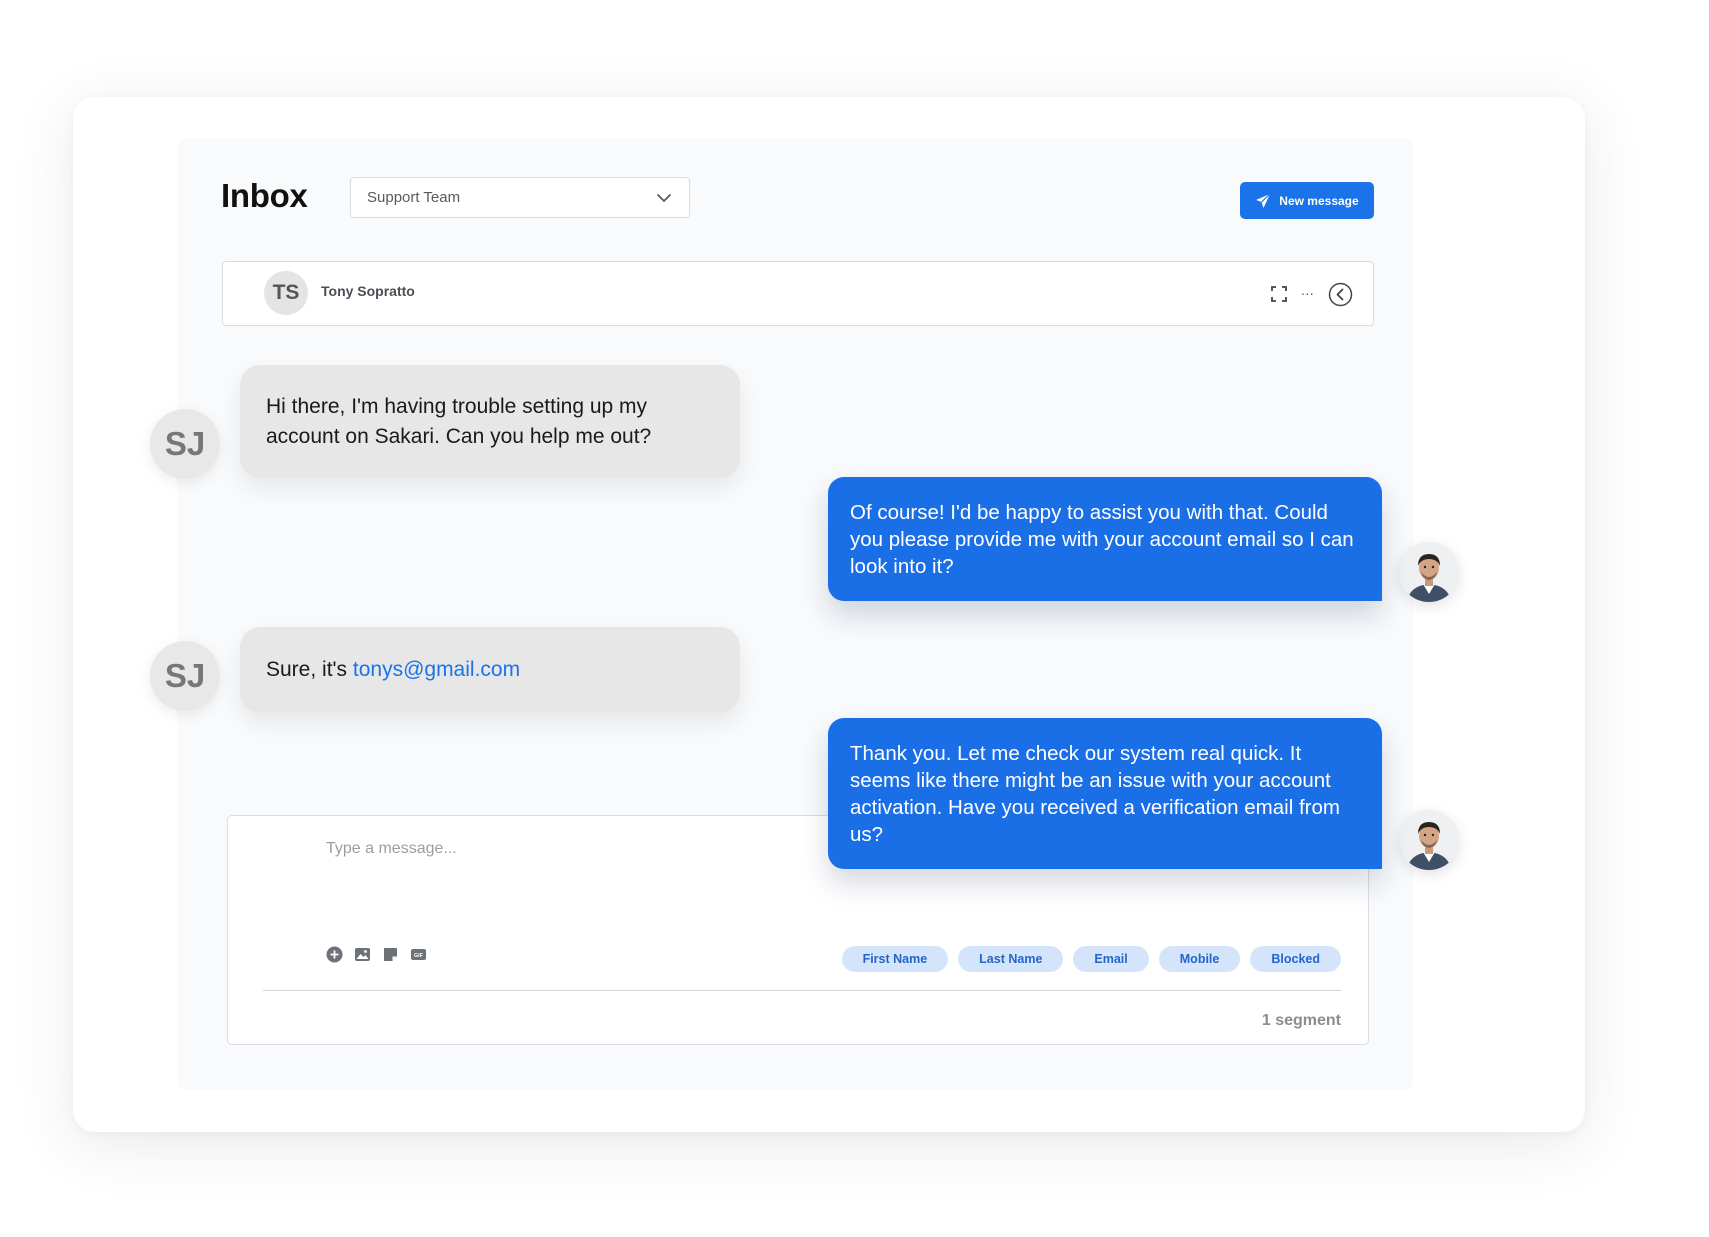  I want to click on composer-toolbar: GIF, so click(376, 954).